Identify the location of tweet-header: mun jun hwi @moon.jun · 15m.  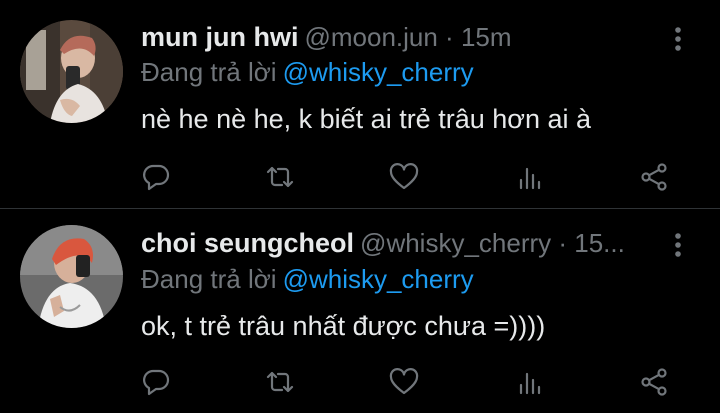
(399, 37).